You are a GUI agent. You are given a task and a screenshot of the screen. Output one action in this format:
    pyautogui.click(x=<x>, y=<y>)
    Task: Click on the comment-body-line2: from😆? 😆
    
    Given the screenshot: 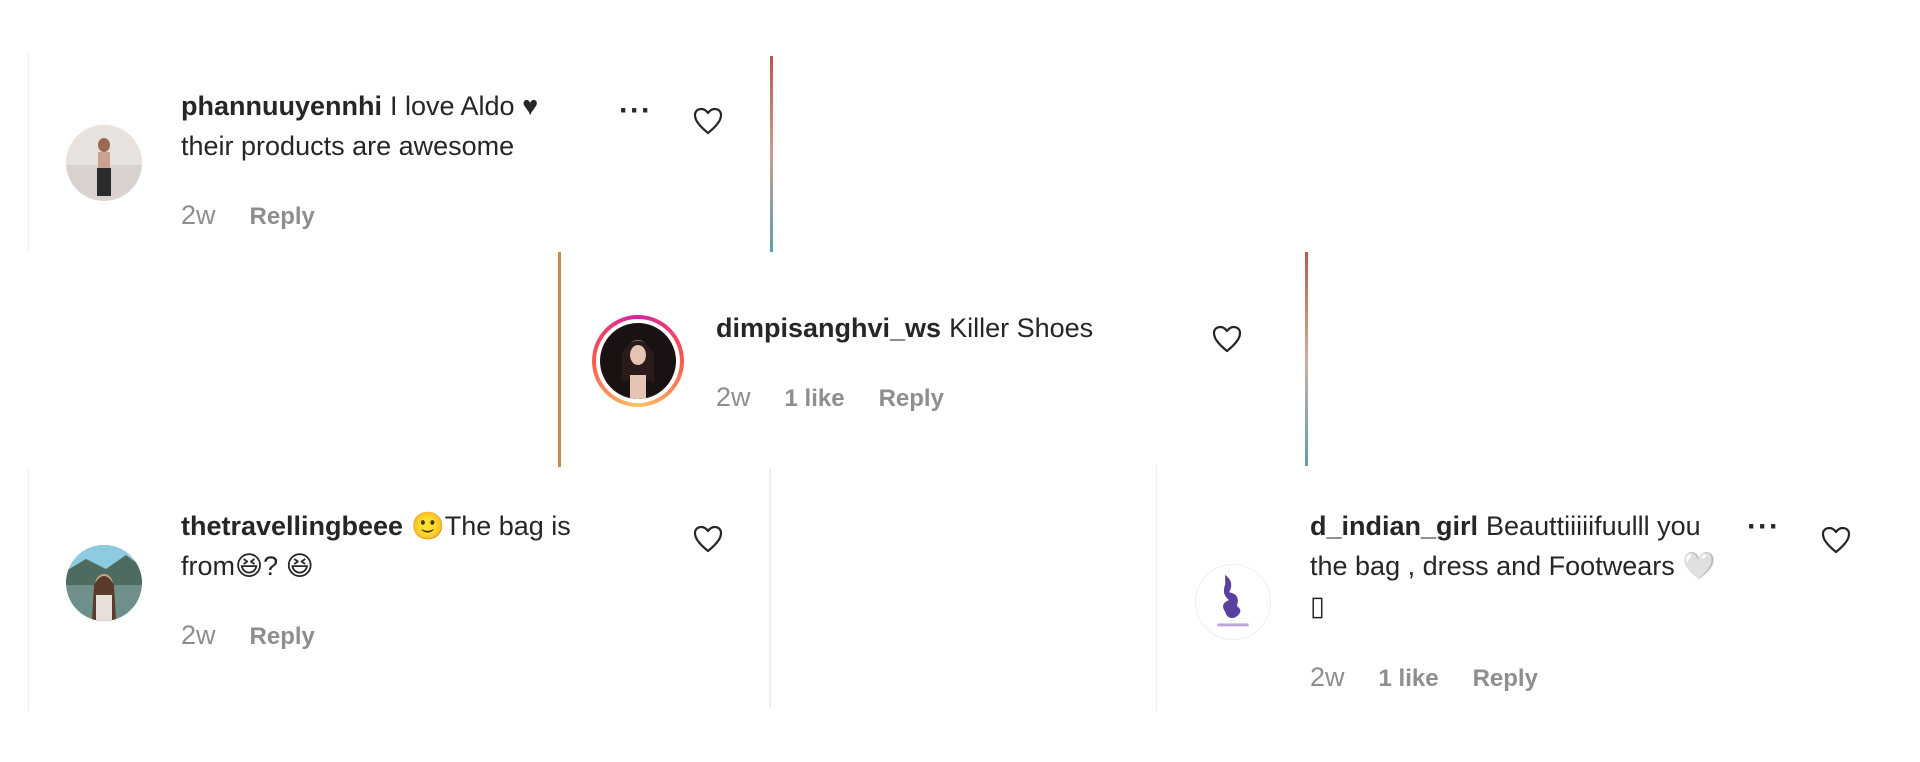 What is the action you would take?
    pyautogui.click(x=247, y=566)
    